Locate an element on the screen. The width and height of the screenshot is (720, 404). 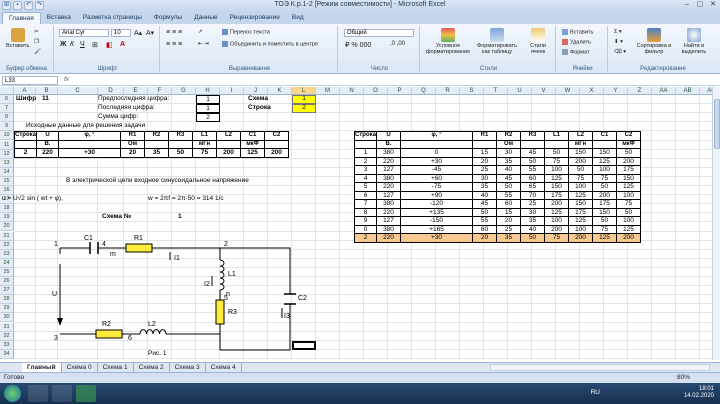
row-header: 32 is located at coordinates (7, 336).